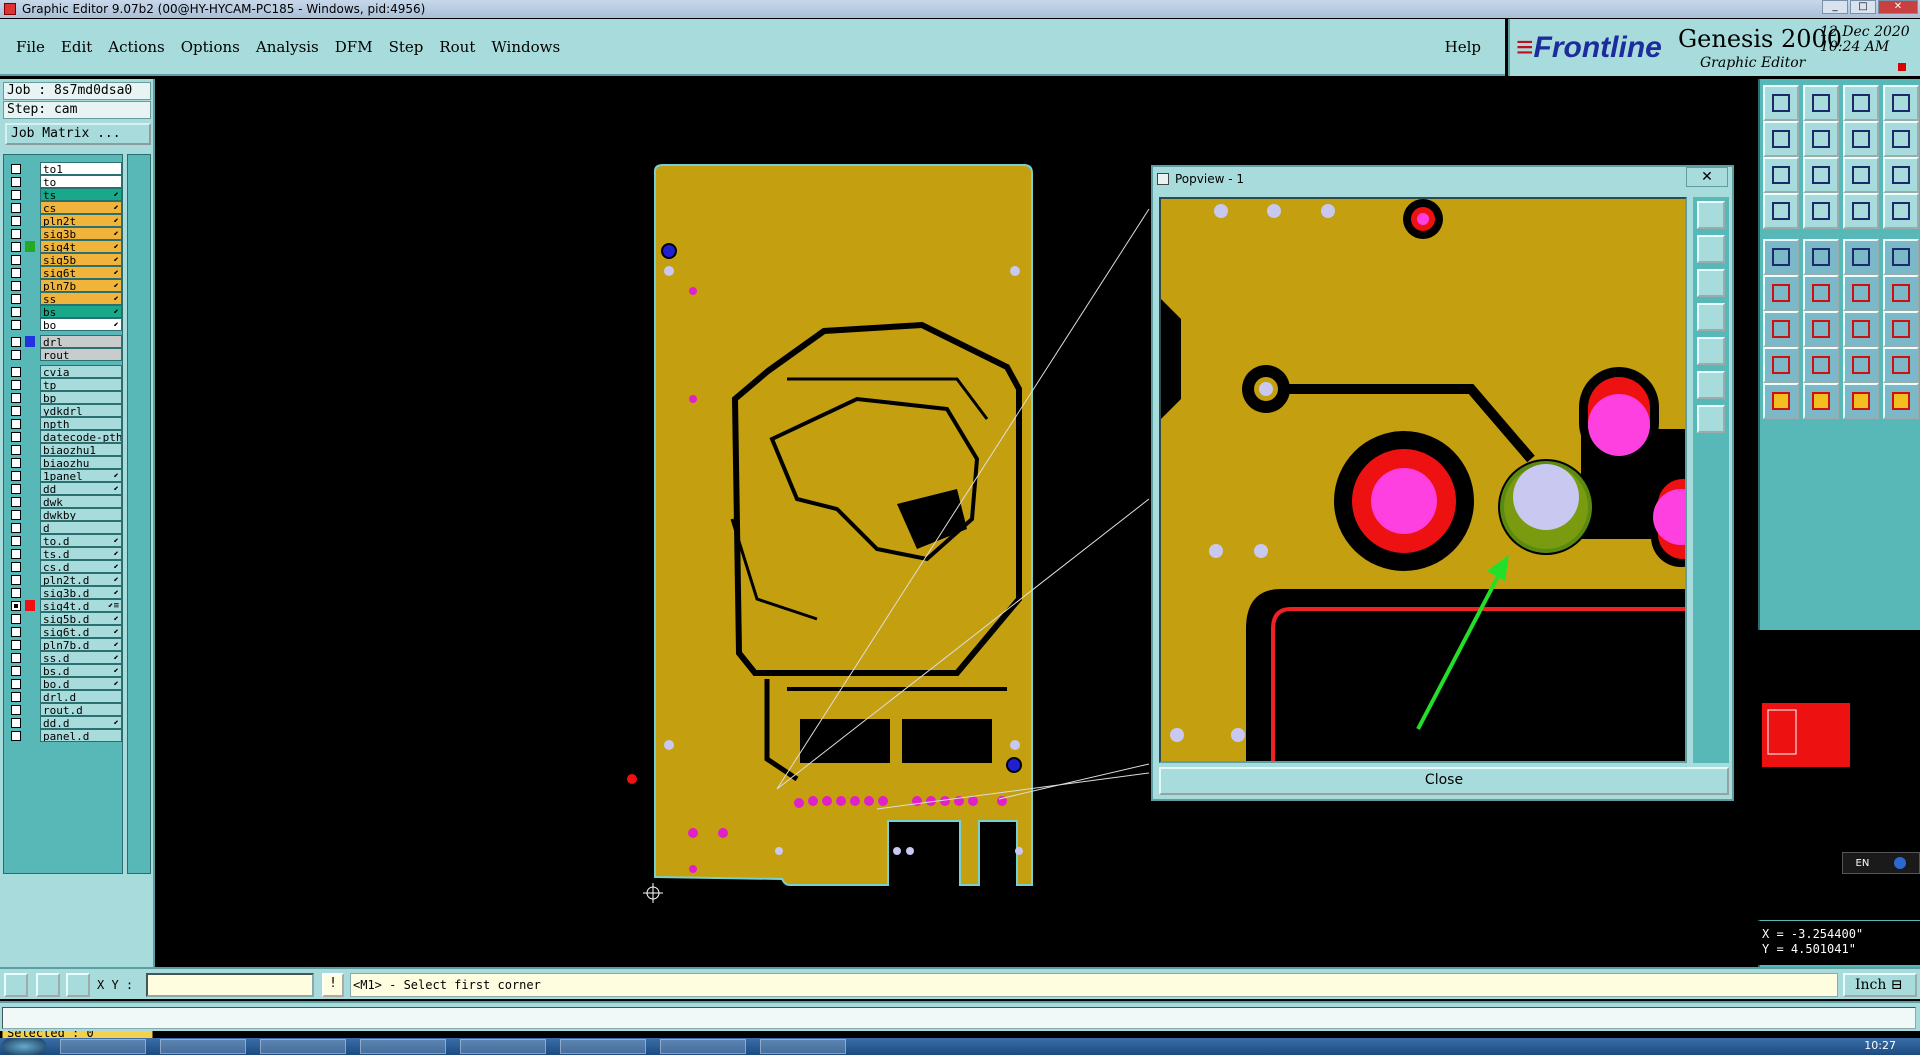 The height and width of the screenshot is (1055, 1920). I want to click on popview-tool-6-icon, so click(1711, 385).